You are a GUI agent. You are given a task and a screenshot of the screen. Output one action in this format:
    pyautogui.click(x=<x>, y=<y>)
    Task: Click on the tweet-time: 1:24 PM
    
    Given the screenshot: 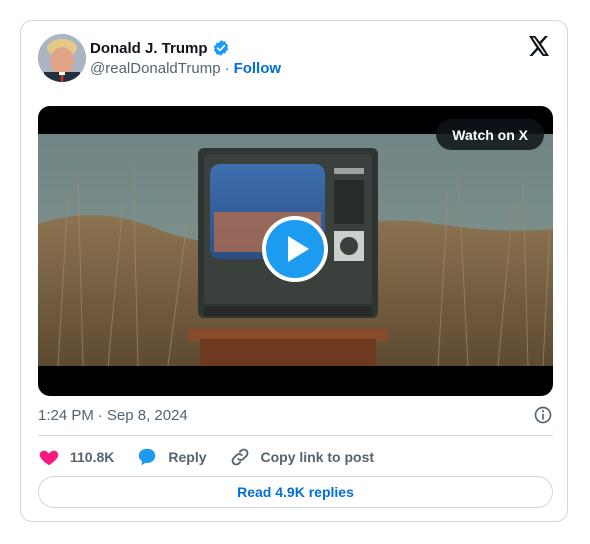 What is the action you would take?
    pyautogui.click(x=66, y=415)
    